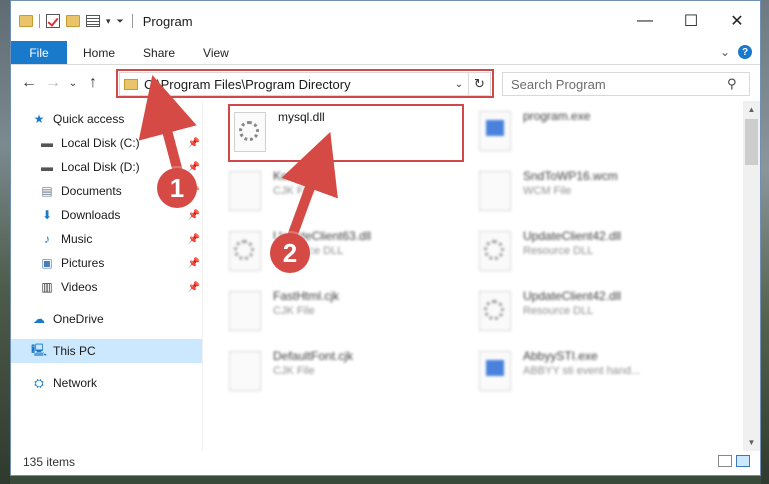  I want to click on nav-label: Network, so click(75, 383).